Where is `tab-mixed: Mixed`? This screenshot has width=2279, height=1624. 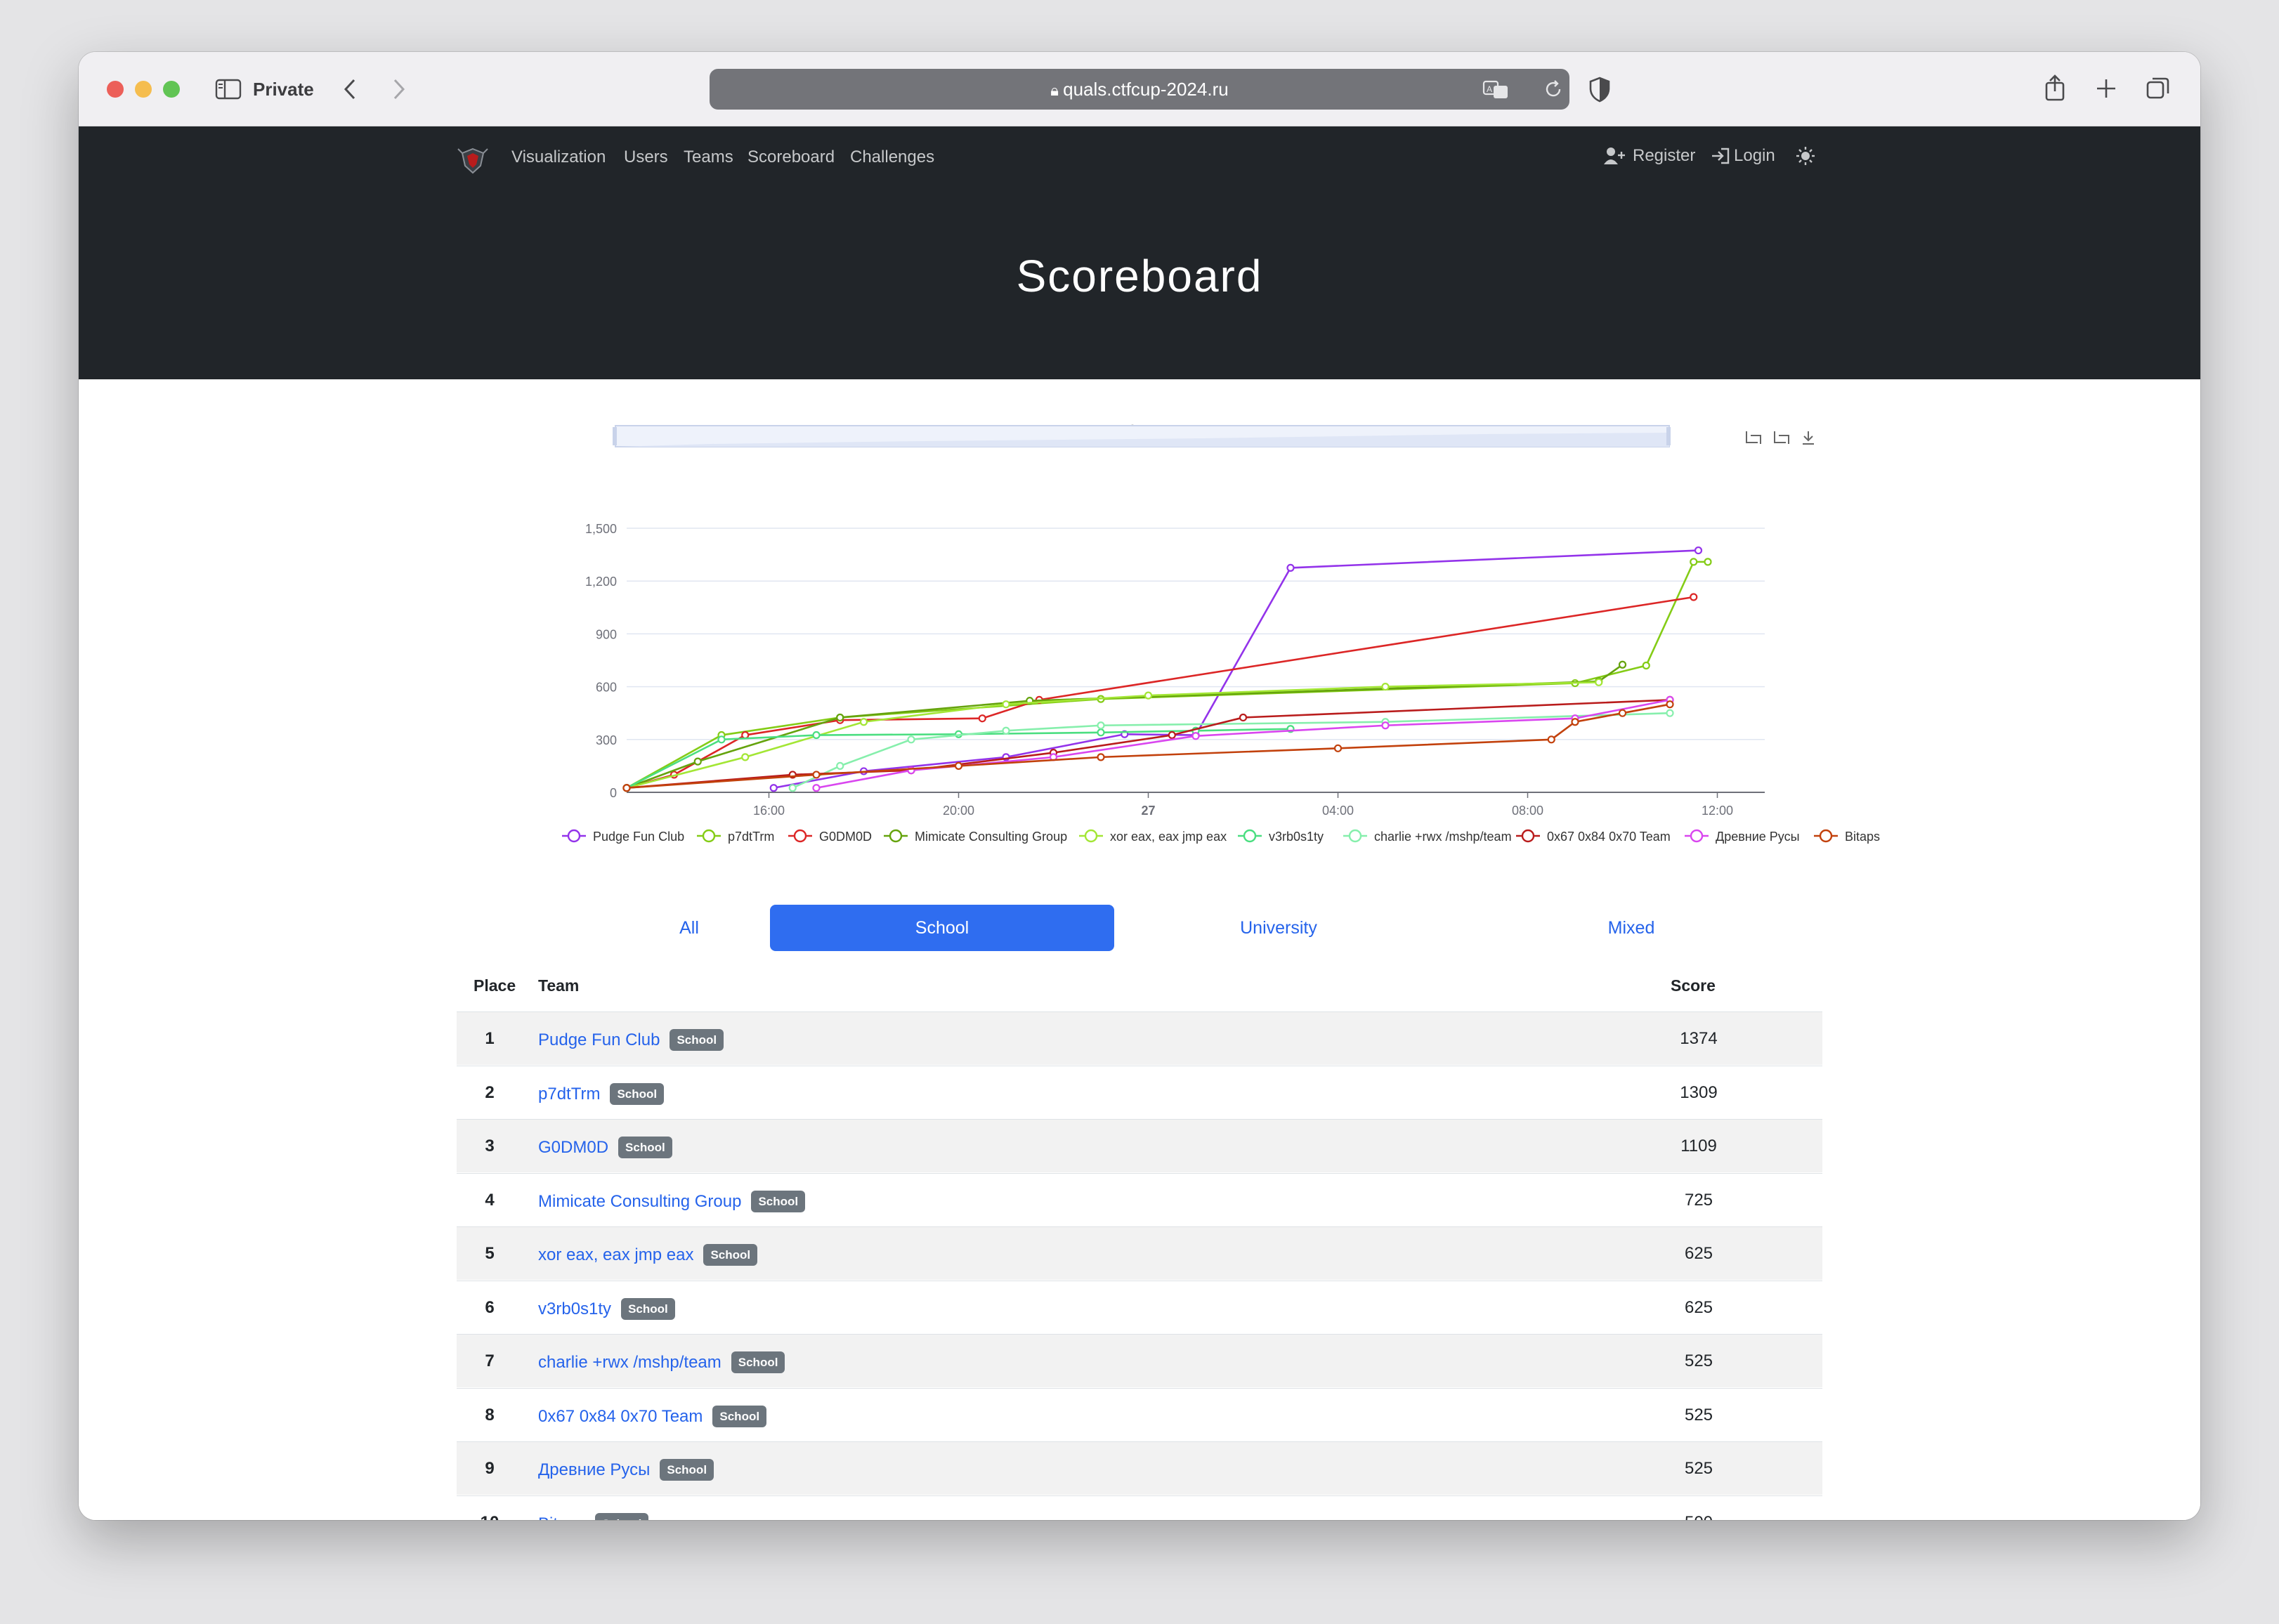 tab-mixed: Mixed is located at coordinates (1632, 928).